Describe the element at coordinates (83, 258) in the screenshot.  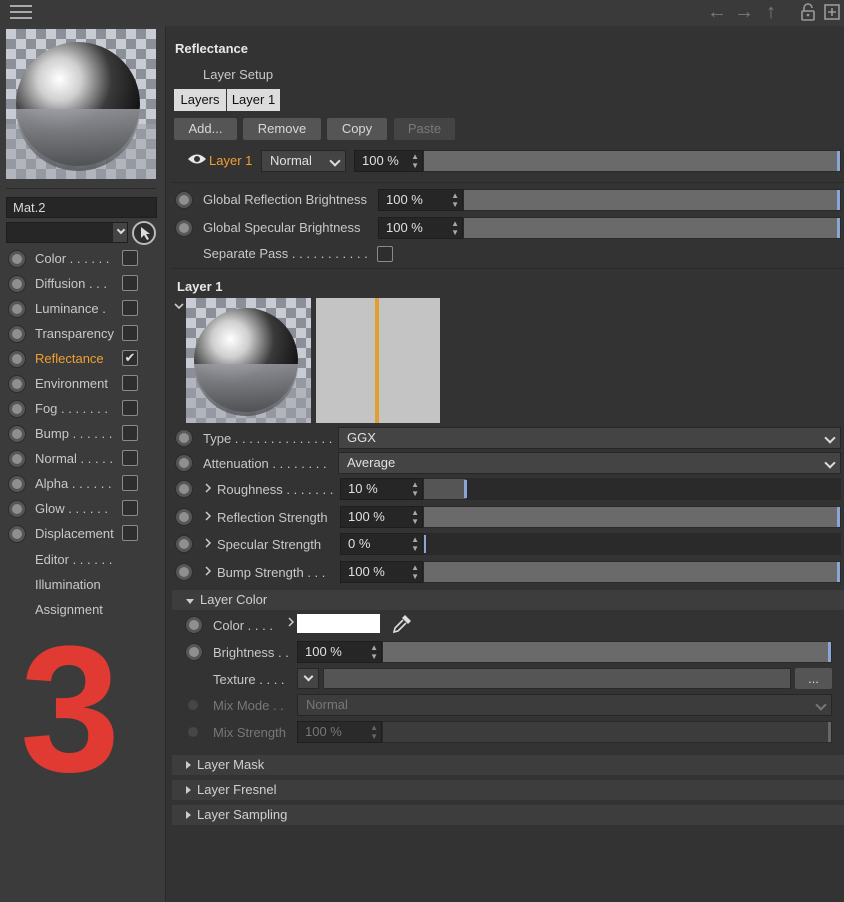
I see `channel-item: Color . . . . . .` at that location.